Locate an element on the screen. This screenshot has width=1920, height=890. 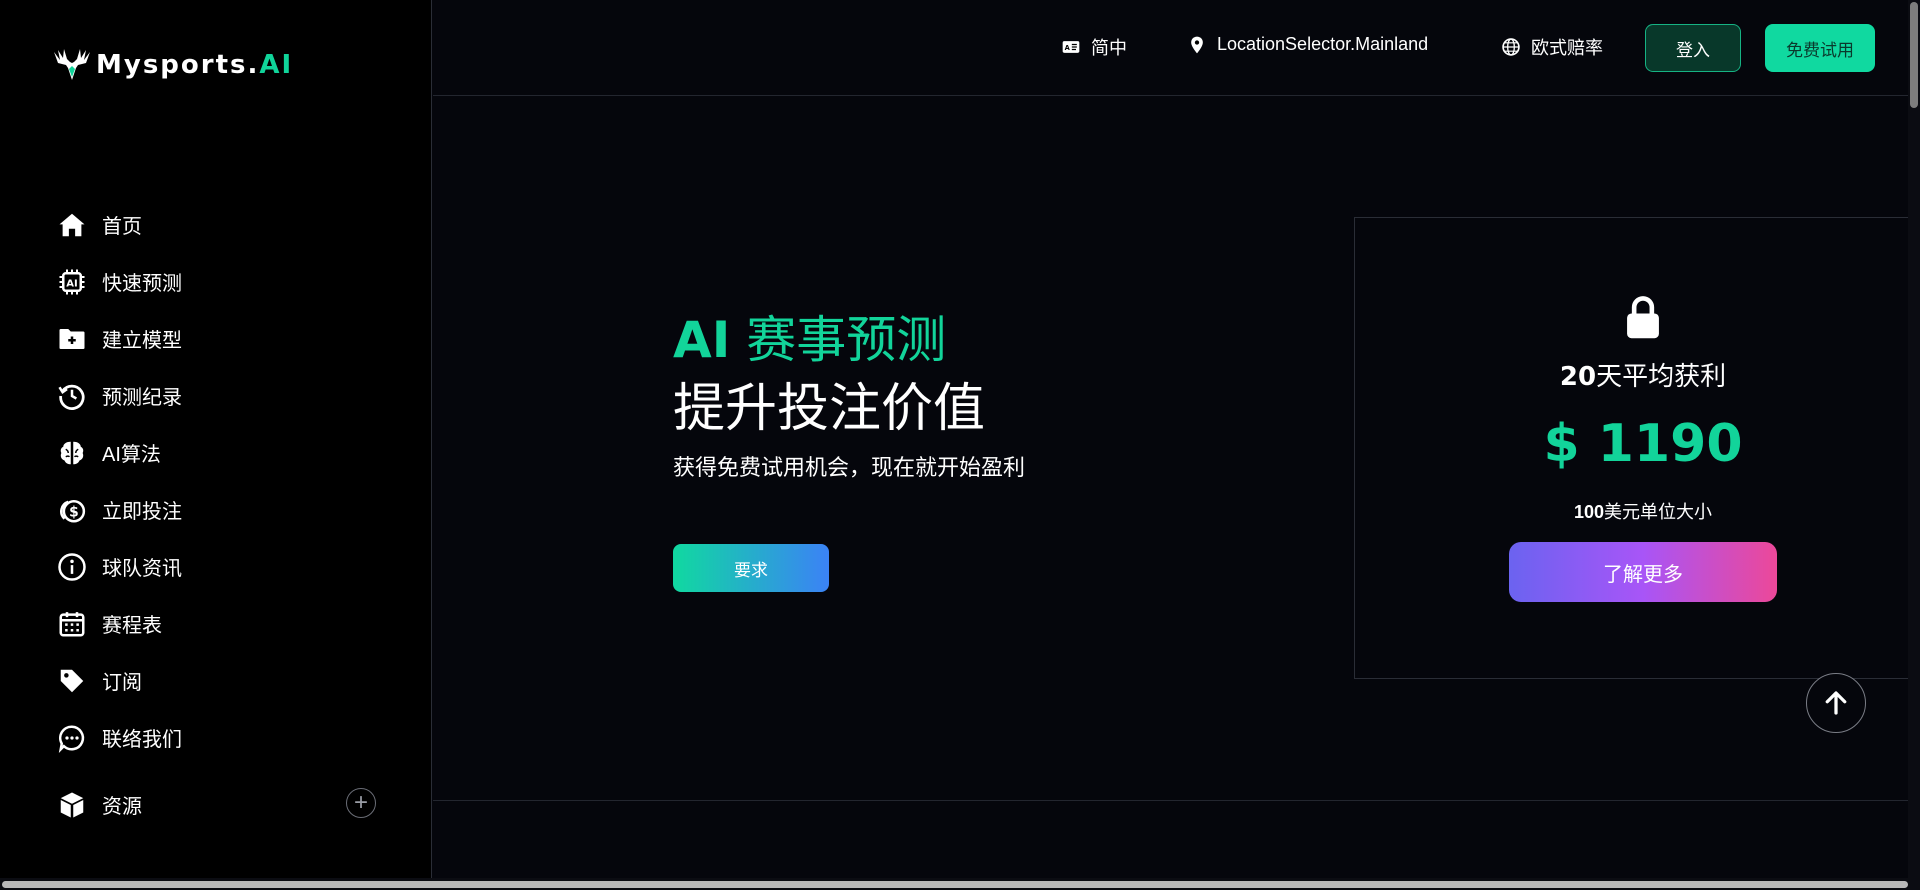
calendar-icon is located at coordinates (72, 624).